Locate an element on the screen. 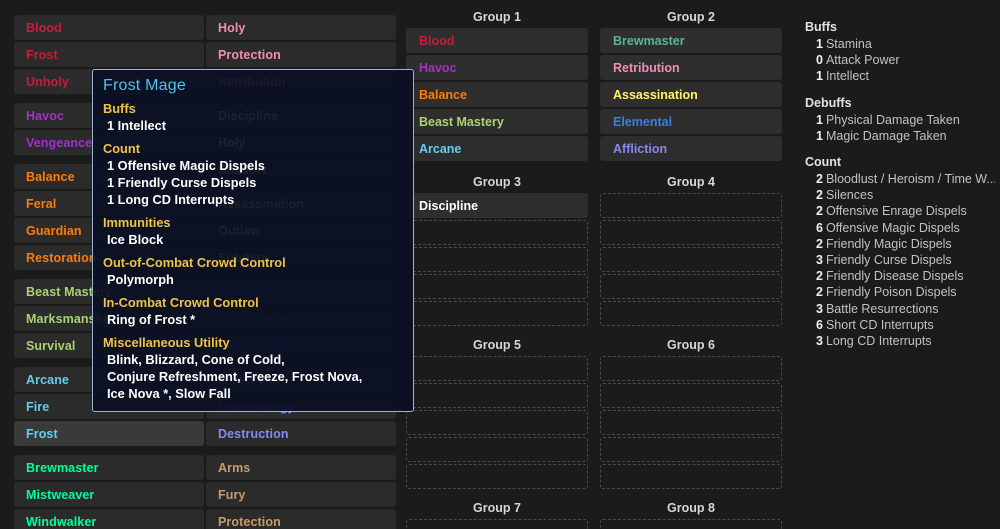 The width and height of the screenshot is (1000, 529). summary-line-label: Offensive Enrage Dispels is located at coordinates (896, 211).